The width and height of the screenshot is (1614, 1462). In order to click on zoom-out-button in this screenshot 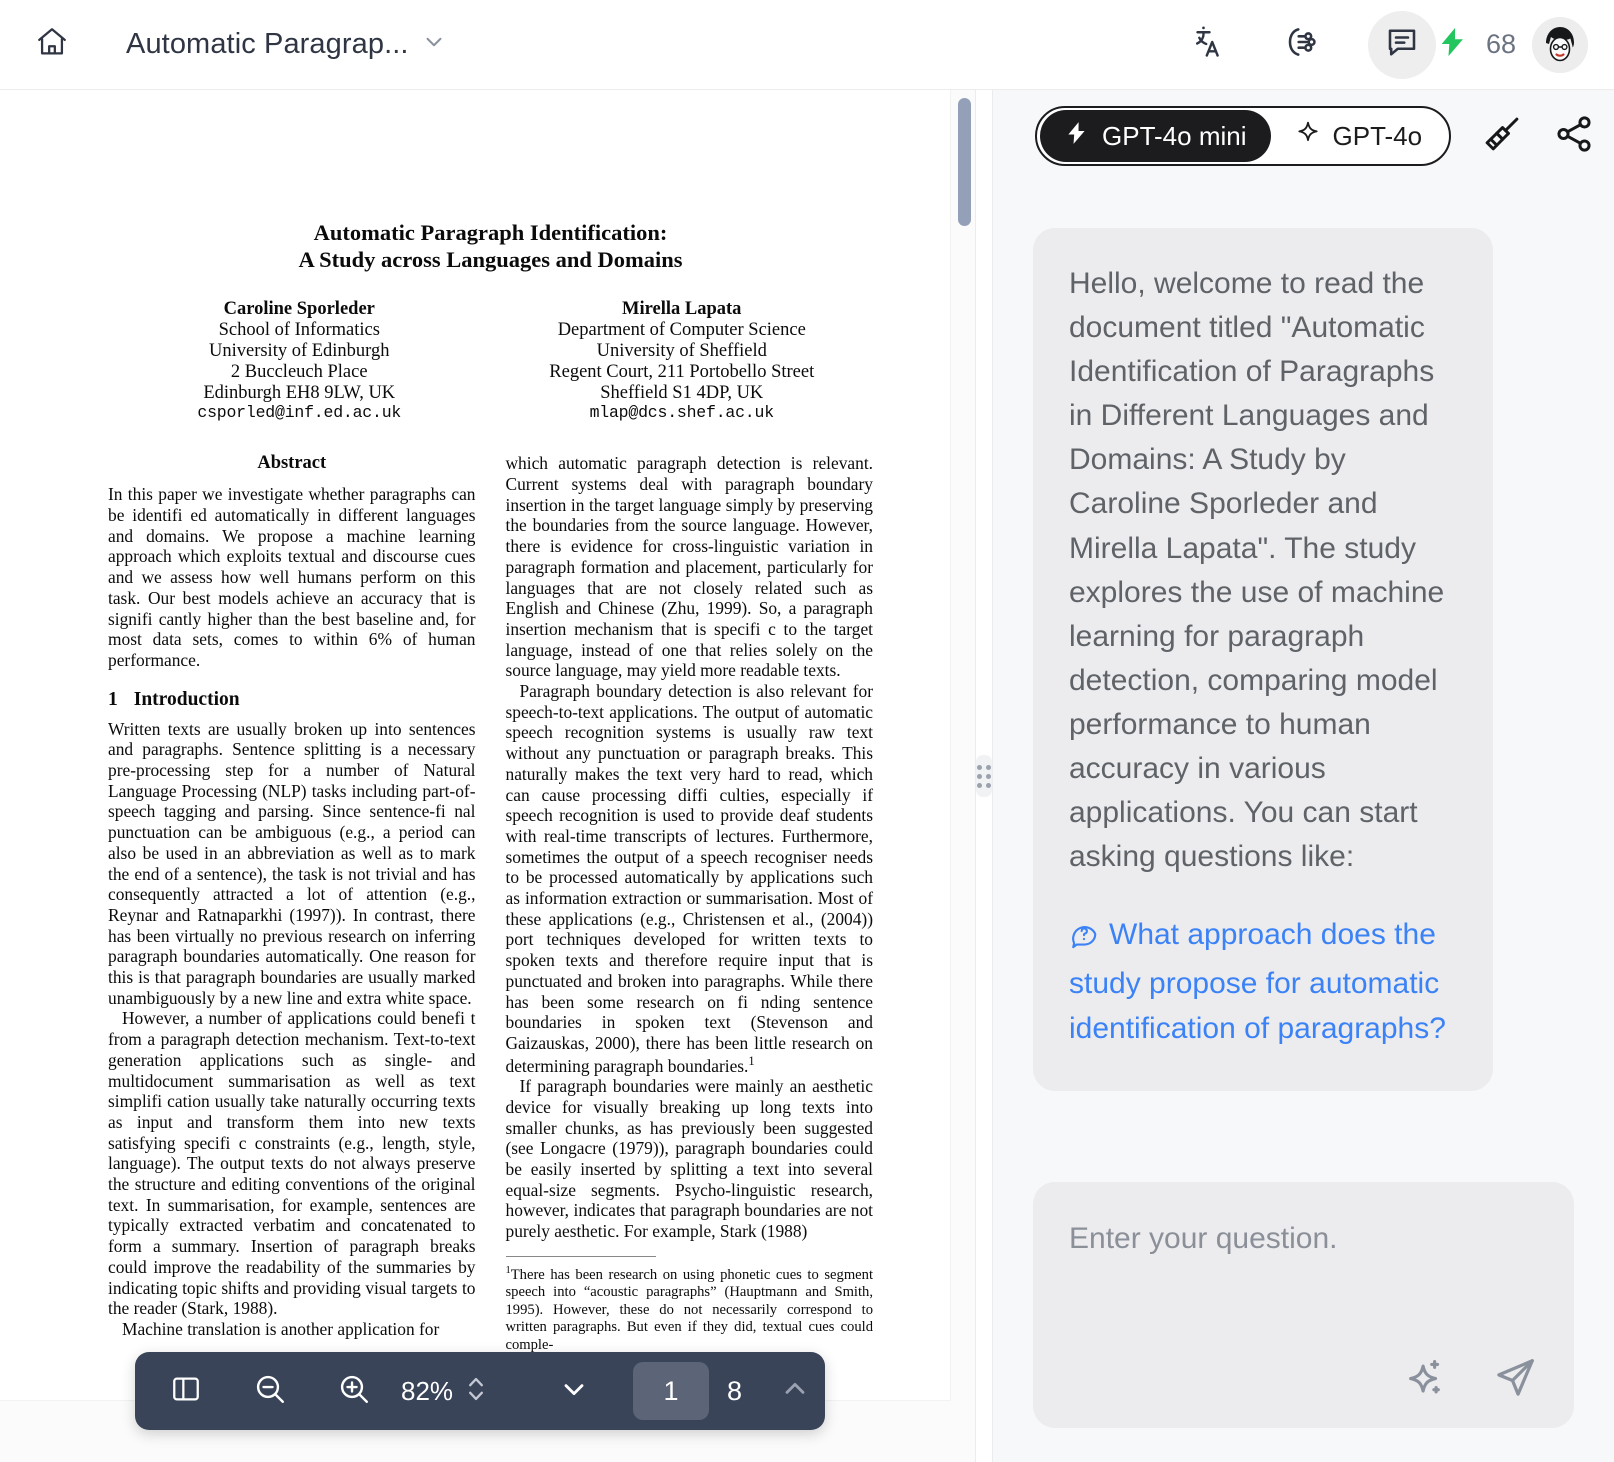, I will do `click(270, 1391)`.